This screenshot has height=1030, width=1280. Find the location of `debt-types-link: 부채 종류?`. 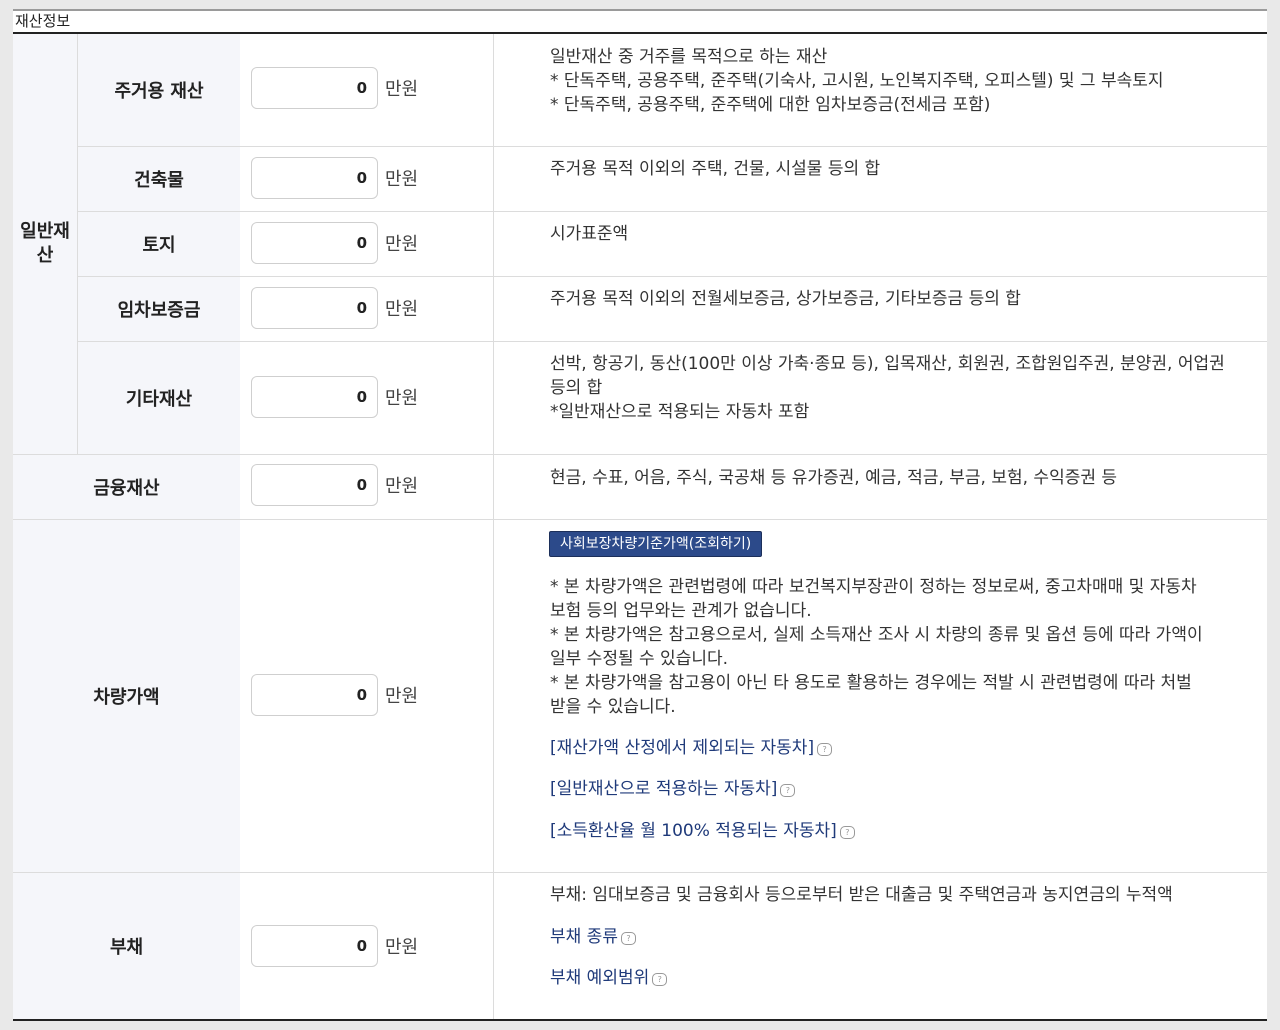

debt-types-link: 부채 종류? is located at coordinates (593, 937).